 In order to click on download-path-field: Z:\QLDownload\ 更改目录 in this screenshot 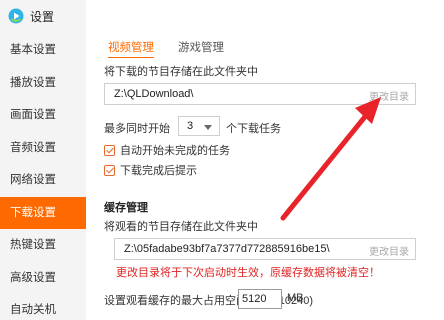, I will do `click(260, 94)`.